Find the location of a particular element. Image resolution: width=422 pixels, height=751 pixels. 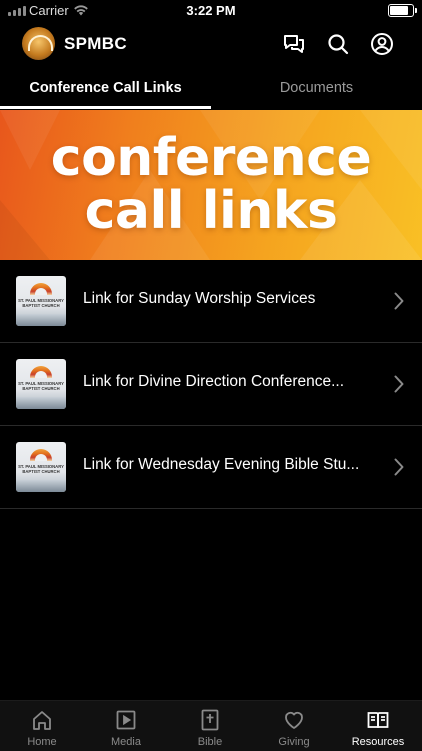

active-tab-indicator is located at coordinates (105, 107).